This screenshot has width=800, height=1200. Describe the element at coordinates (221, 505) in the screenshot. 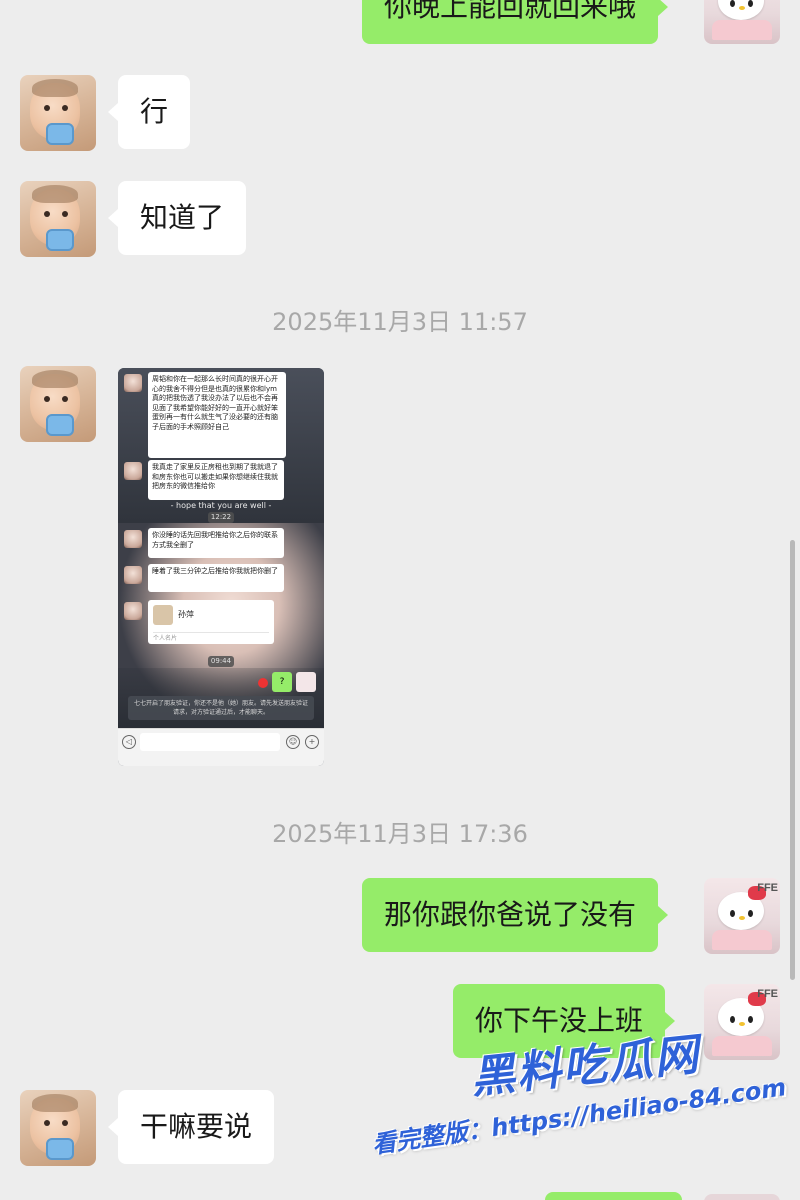

I see `screenshot-caption: - hope that you are well -` at that location.